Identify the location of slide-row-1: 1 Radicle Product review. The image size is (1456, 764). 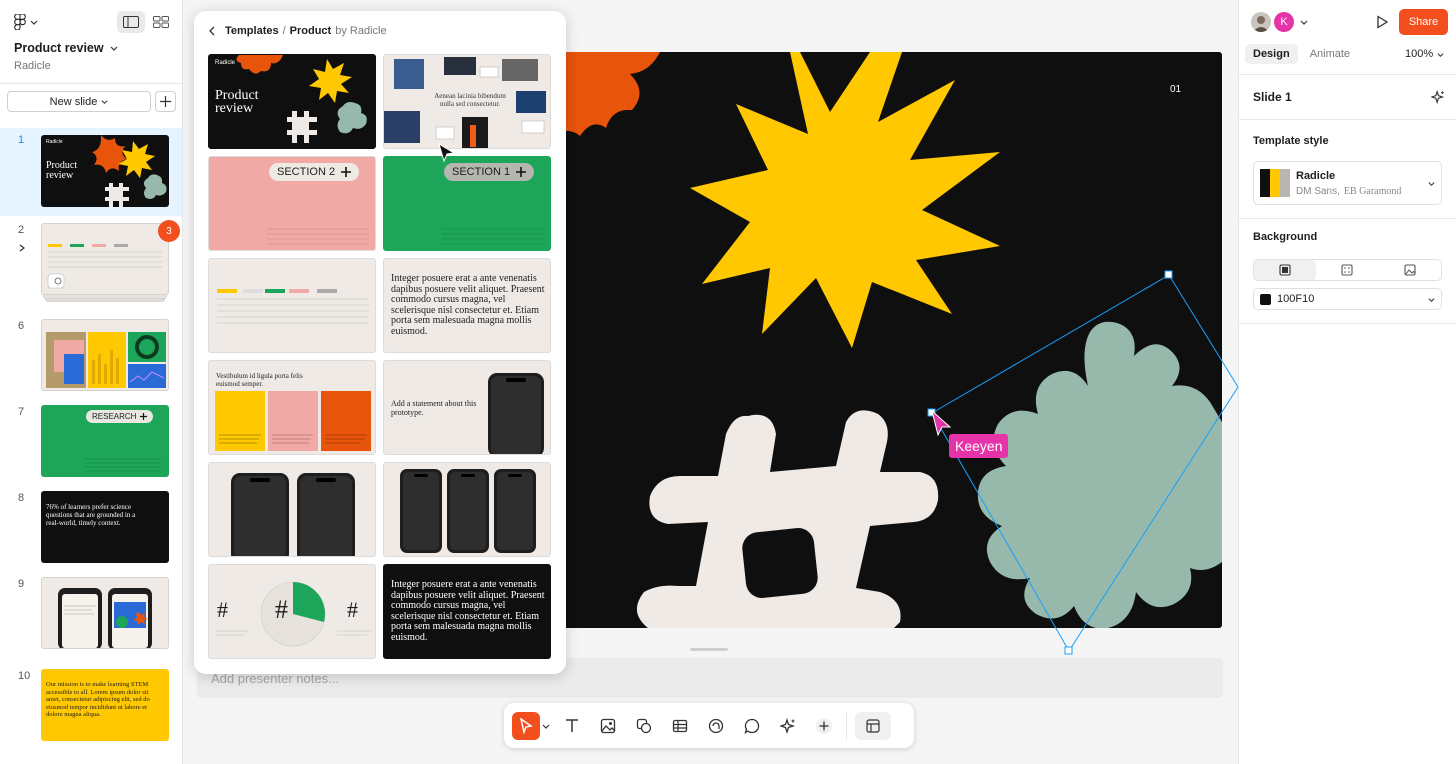
(91, 172).